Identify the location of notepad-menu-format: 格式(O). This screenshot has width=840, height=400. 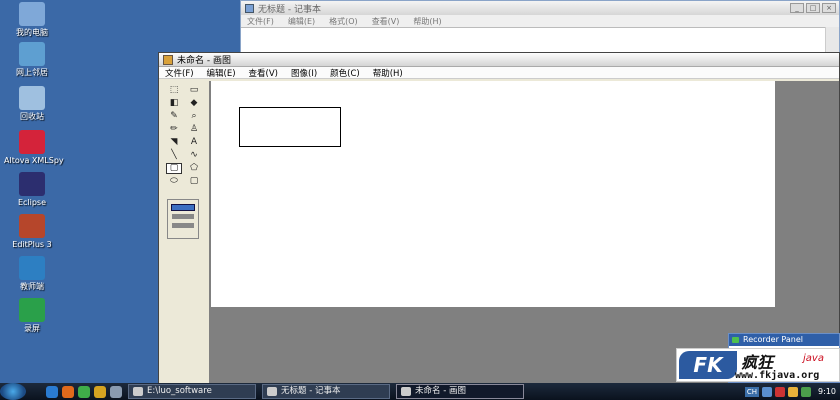
(343, 21).